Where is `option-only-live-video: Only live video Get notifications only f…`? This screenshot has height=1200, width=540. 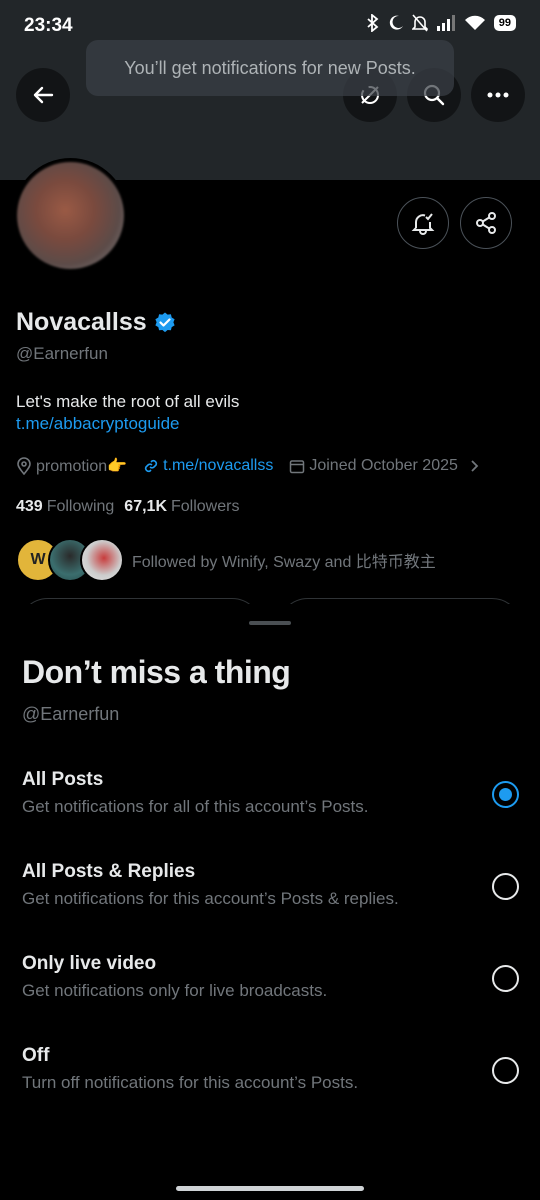
option-only-live-video: Only live video Get notifications only f… is located at coordinates (270, 992).